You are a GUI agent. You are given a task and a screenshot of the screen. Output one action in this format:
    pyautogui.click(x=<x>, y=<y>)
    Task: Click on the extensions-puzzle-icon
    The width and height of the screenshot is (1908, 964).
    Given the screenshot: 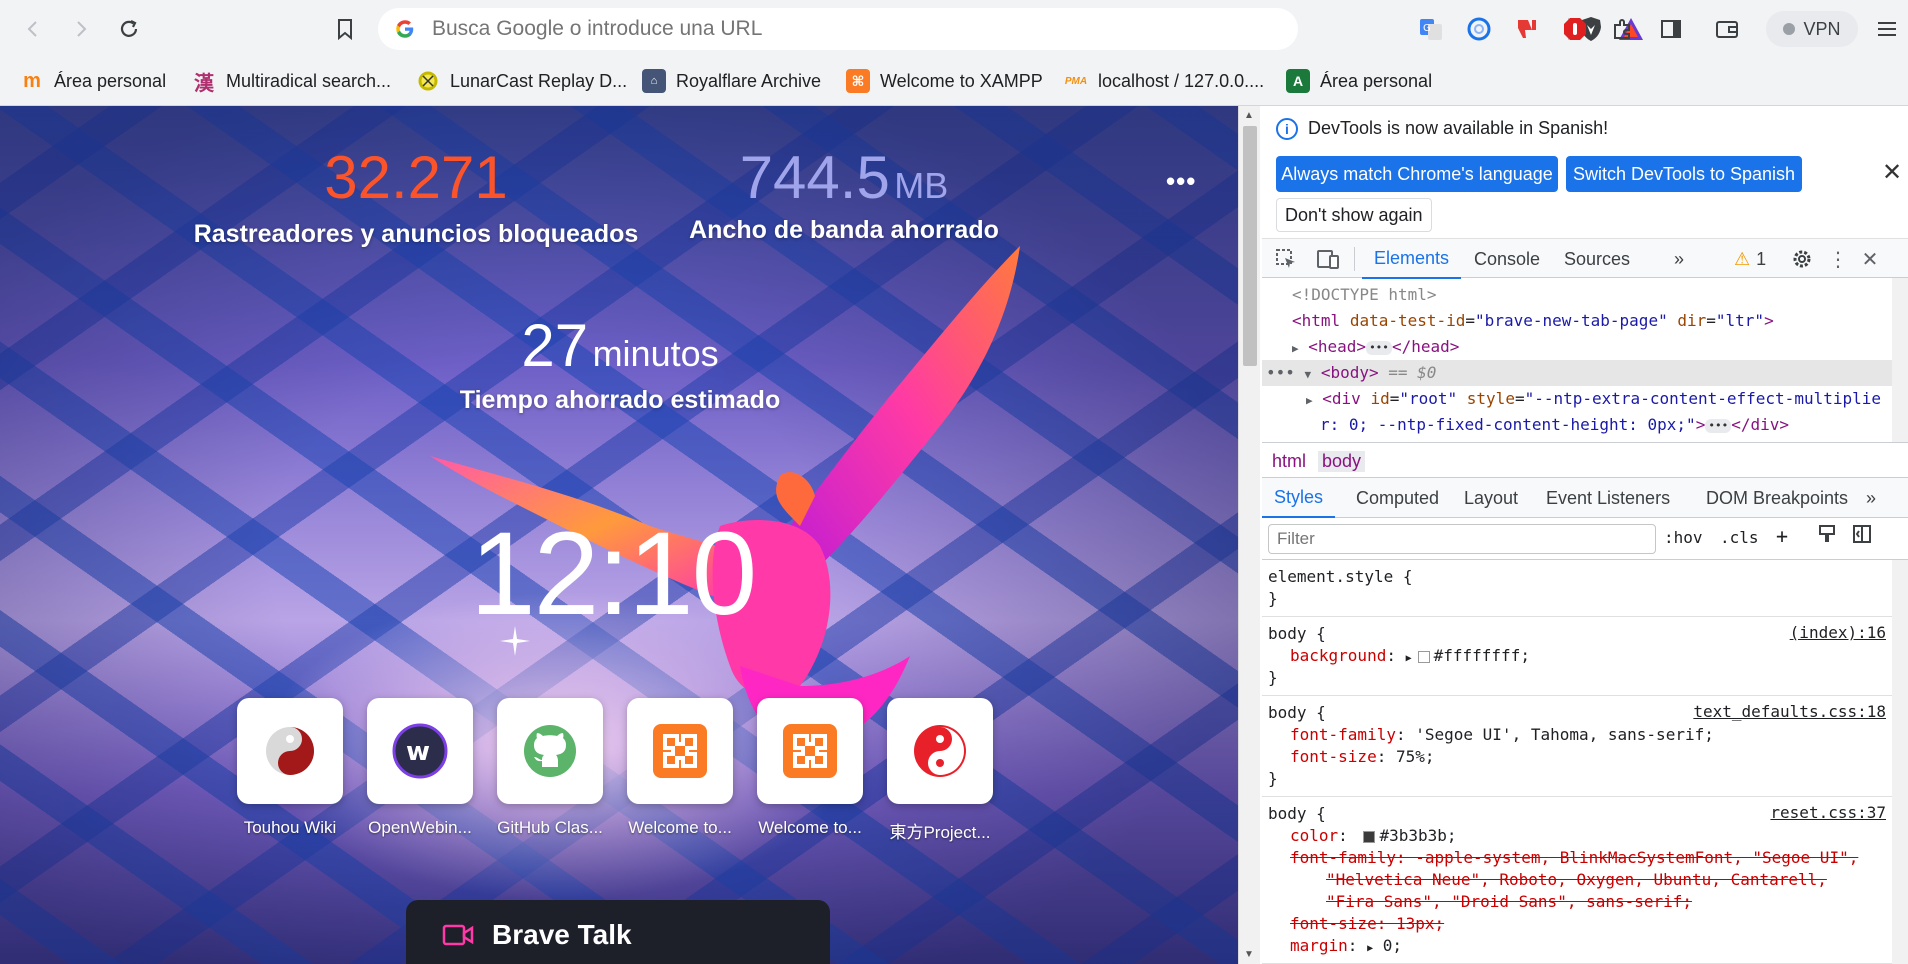 What is the action you would take?
    pyautogui.click(x=1623, y=29)
    